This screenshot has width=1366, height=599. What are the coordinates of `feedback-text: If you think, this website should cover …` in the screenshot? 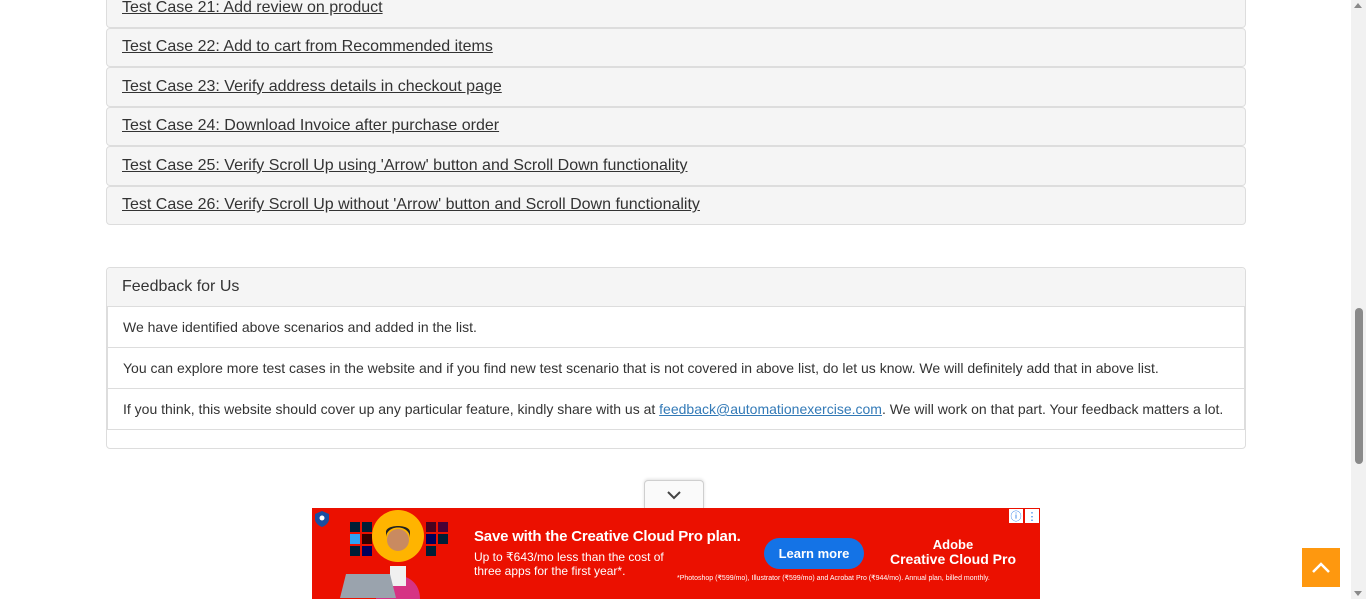 It's located at (673, 409).